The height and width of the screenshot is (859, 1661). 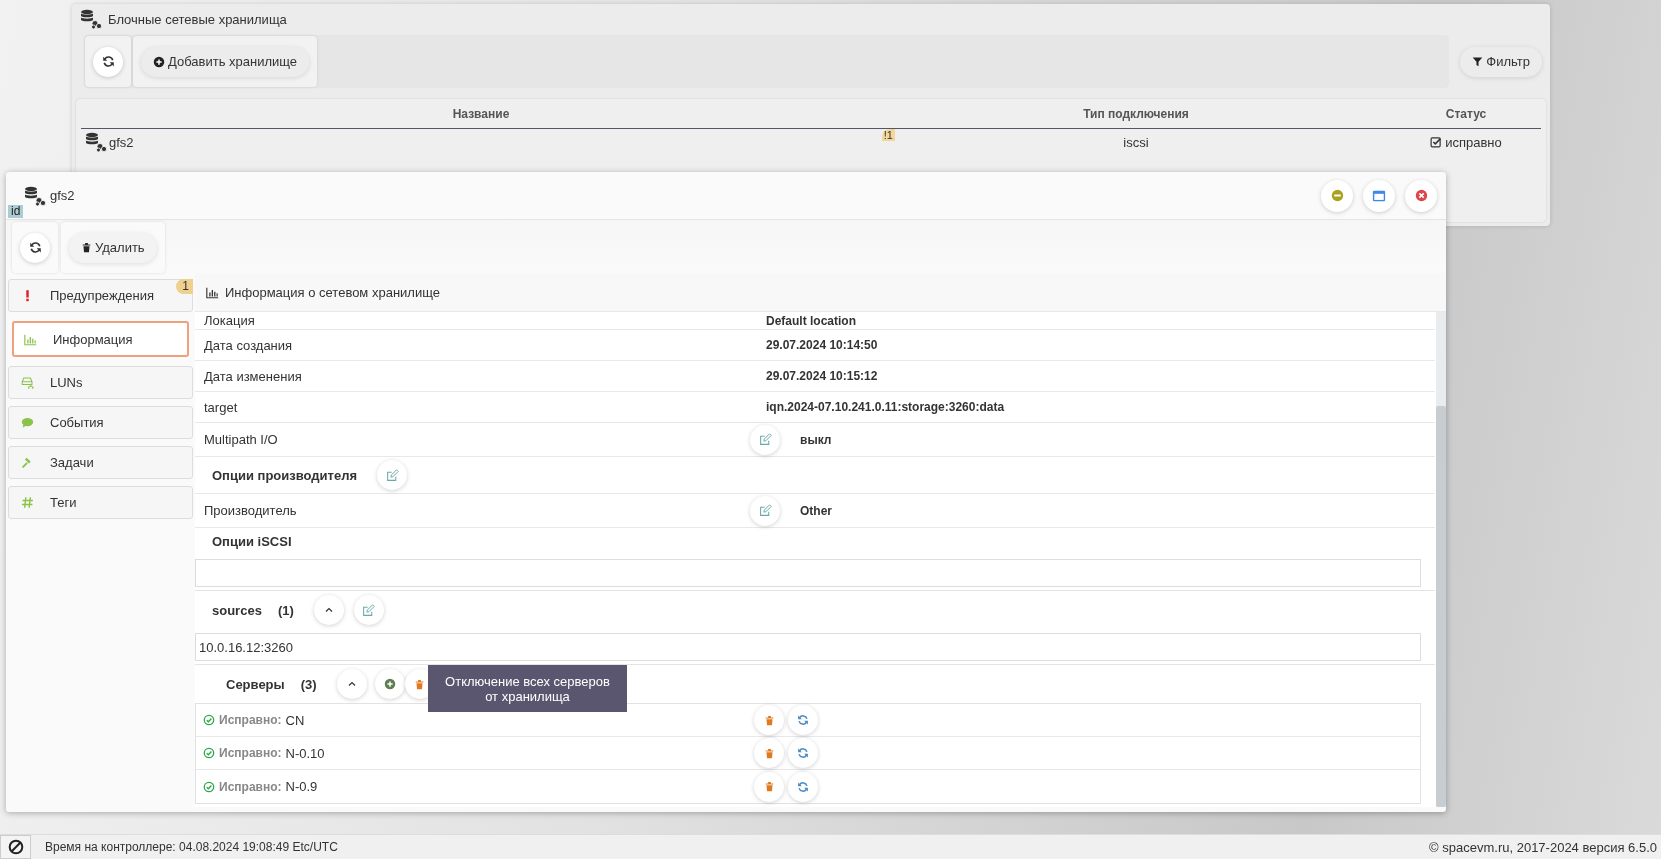 What do you see at coordinates (191, 847) in the screenshot?
I see `controller-time: Время на контроллере: 04.08.2024 19:08:49 Etc/UTC` at bounding box center [191, 847].